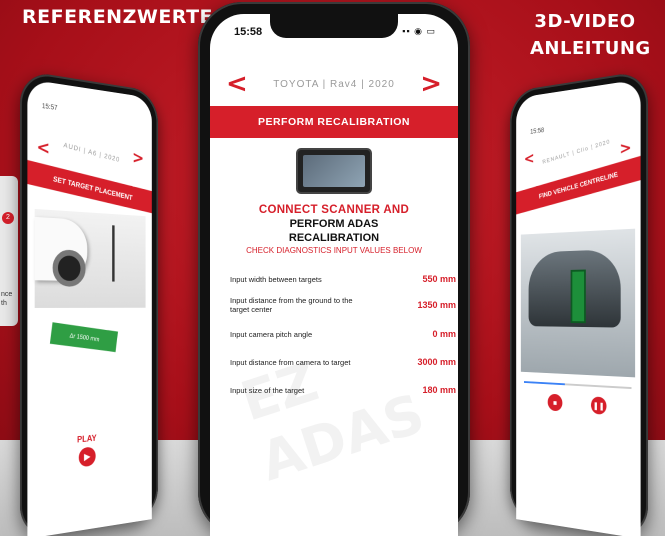 This screenshot has width=665, height=536. What do you see at coordinates (343, 390) in the screenshot?
I see `value-row: Input size of the target 180 mm` at bounding box center [343, 390].